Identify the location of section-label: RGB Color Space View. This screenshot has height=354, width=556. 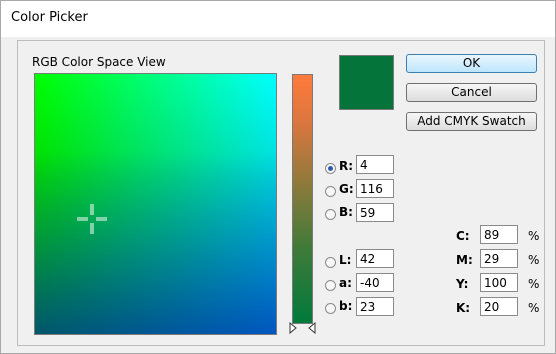
(99, 62).